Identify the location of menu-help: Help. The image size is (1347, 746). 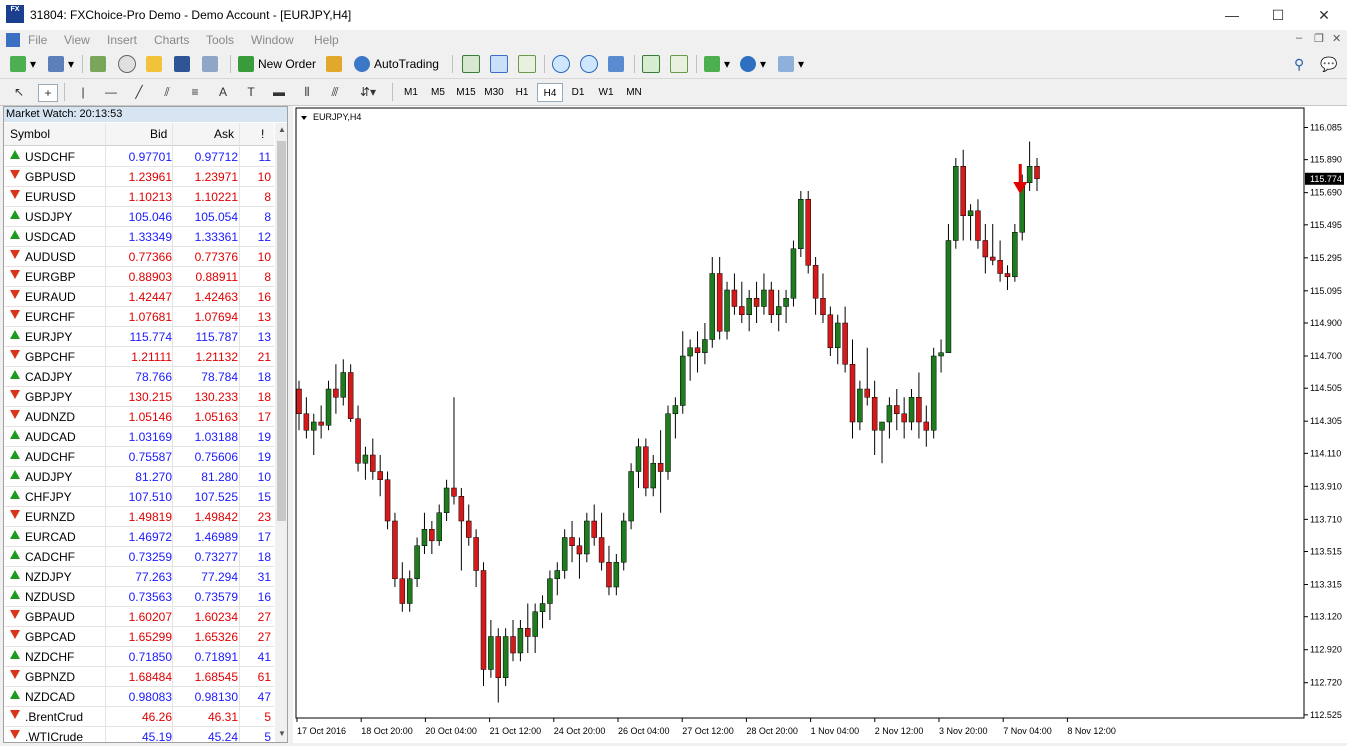
(326, 40).